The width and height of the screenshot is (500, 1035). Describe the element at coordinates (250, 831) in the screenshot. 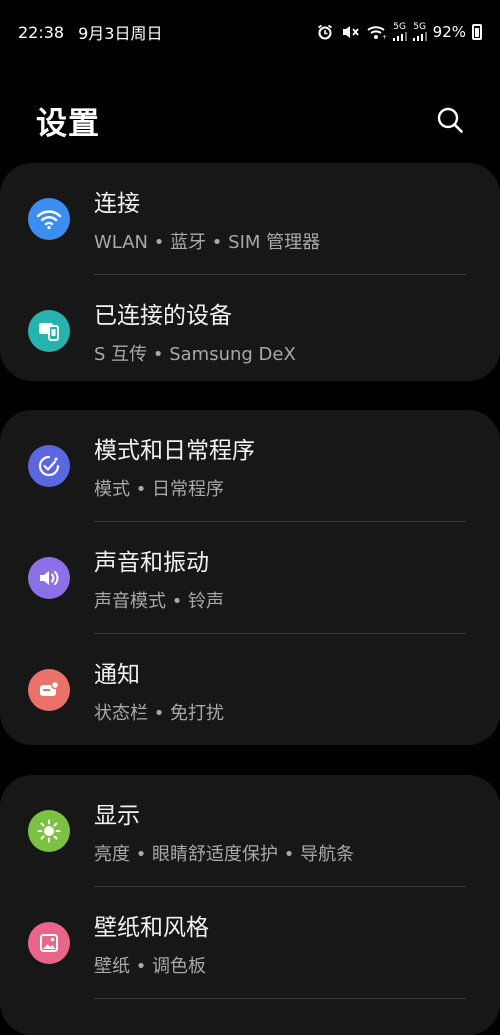

I see `settings-item-display: 显示 亮度 • 眼睛舒适度保护 • 导航条` at that location.